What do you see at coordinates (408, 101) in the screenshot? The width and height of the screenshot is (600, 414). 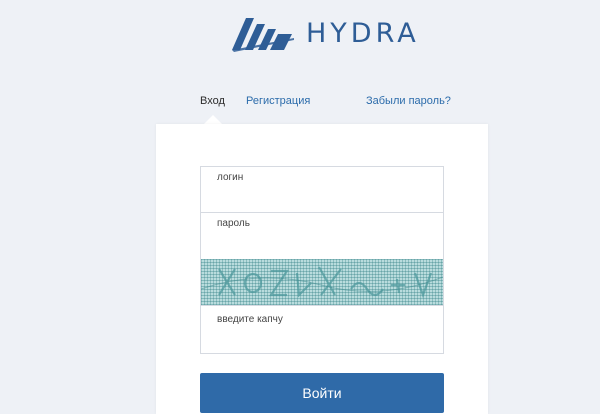 I see `forgot-password-link: Забыли пароль?` at bounding box center [408, 101].